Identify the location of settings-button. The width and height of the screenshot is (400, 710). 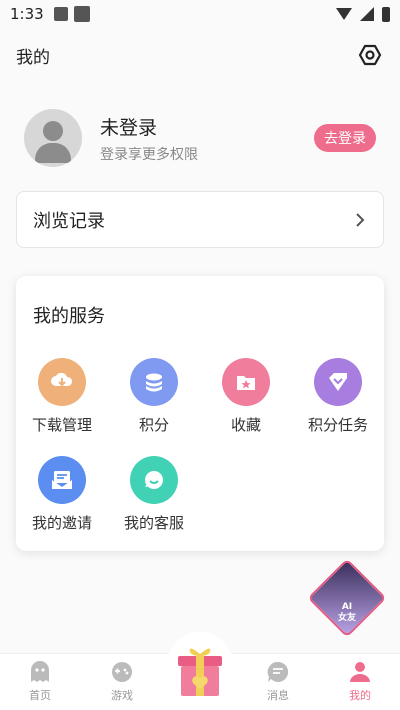
(370, 55).